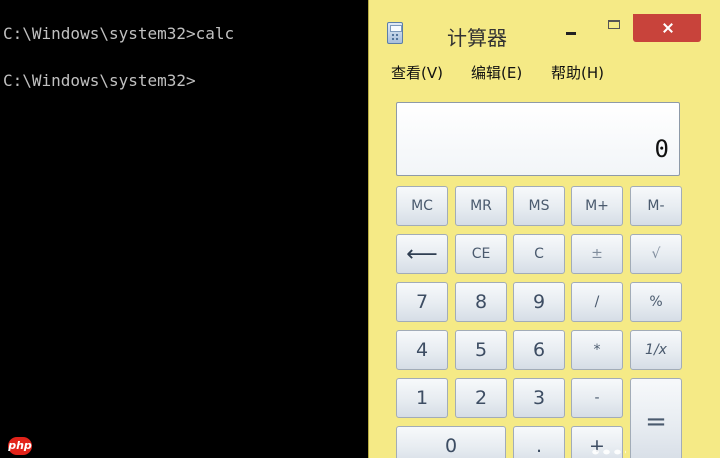  What do you see at coordinates (577, 72) in the screenshot?
I see `menu-help: 帮助(H)` at bounding box center [577, 72].